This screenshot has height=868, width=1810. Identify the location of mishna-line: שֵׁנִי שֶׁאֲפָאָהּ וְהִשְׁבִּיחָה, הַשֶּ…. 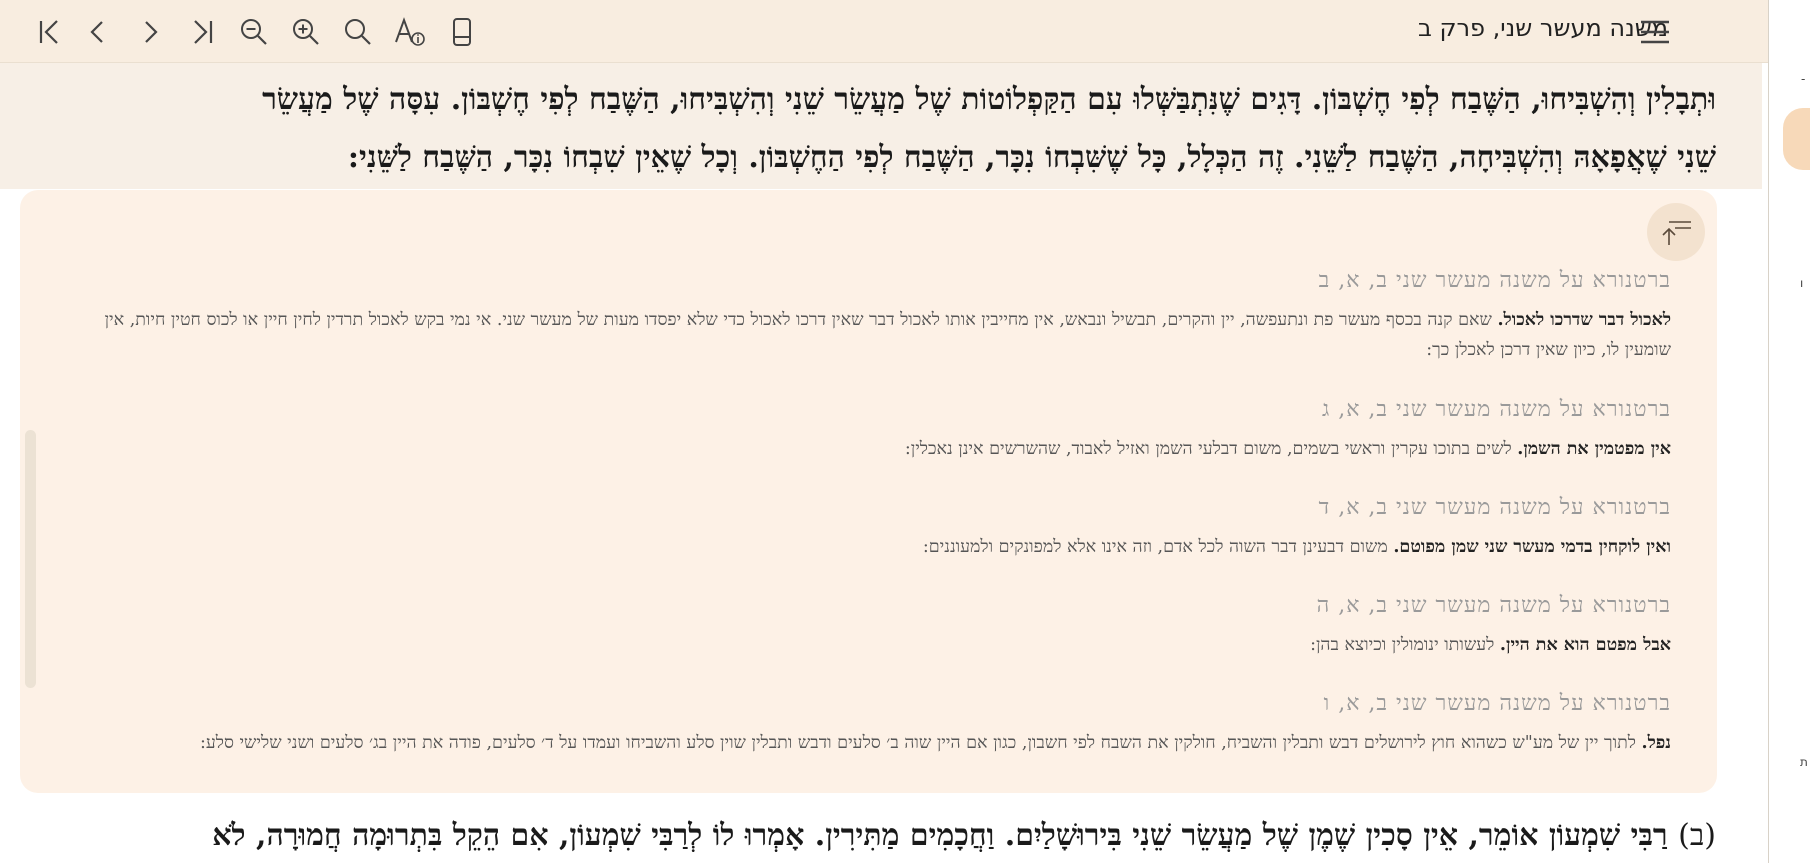
(1031, 157).